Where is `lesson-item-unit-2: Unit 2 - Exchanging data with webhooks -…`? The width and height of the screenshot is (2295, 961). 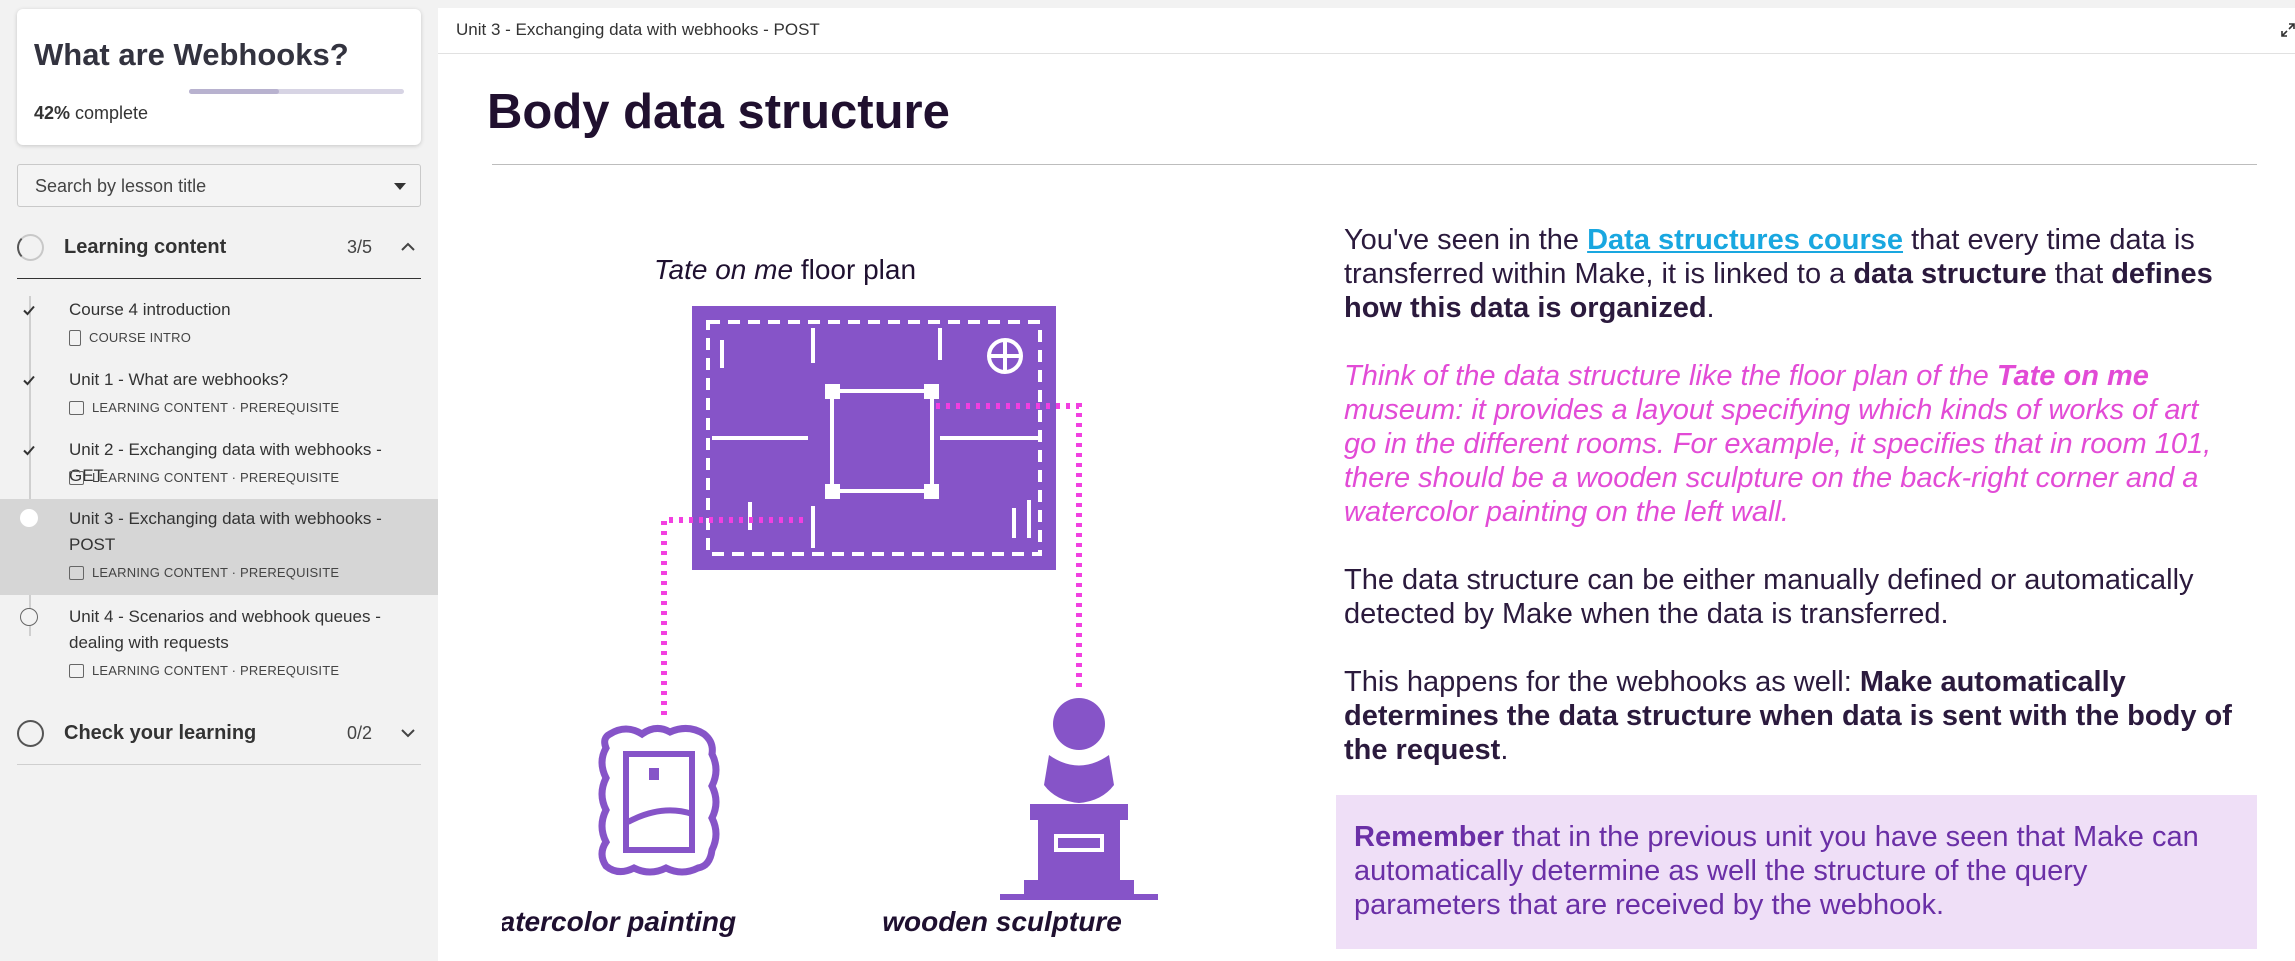
lesson-item-unit-2: Unit 2 - Exchanging data with webhooks -… is located at coordinates (219, 466).